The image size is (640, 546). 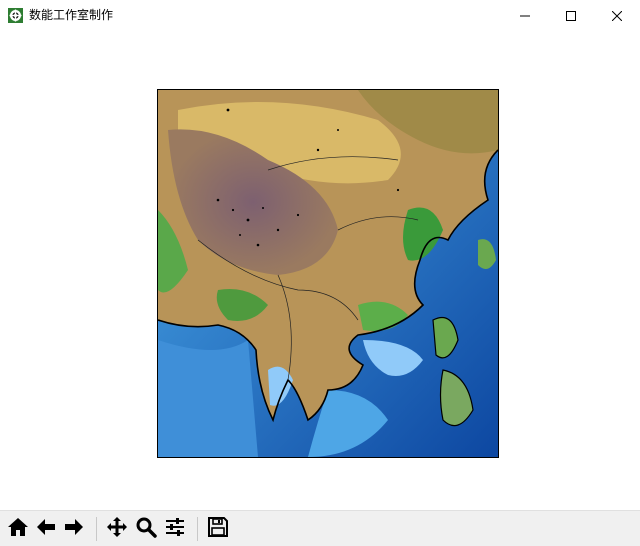 What do you see at coordinates (320, 528) in the screenshot?
I see `navigation-toolbar` at bounding box center [320, 528].